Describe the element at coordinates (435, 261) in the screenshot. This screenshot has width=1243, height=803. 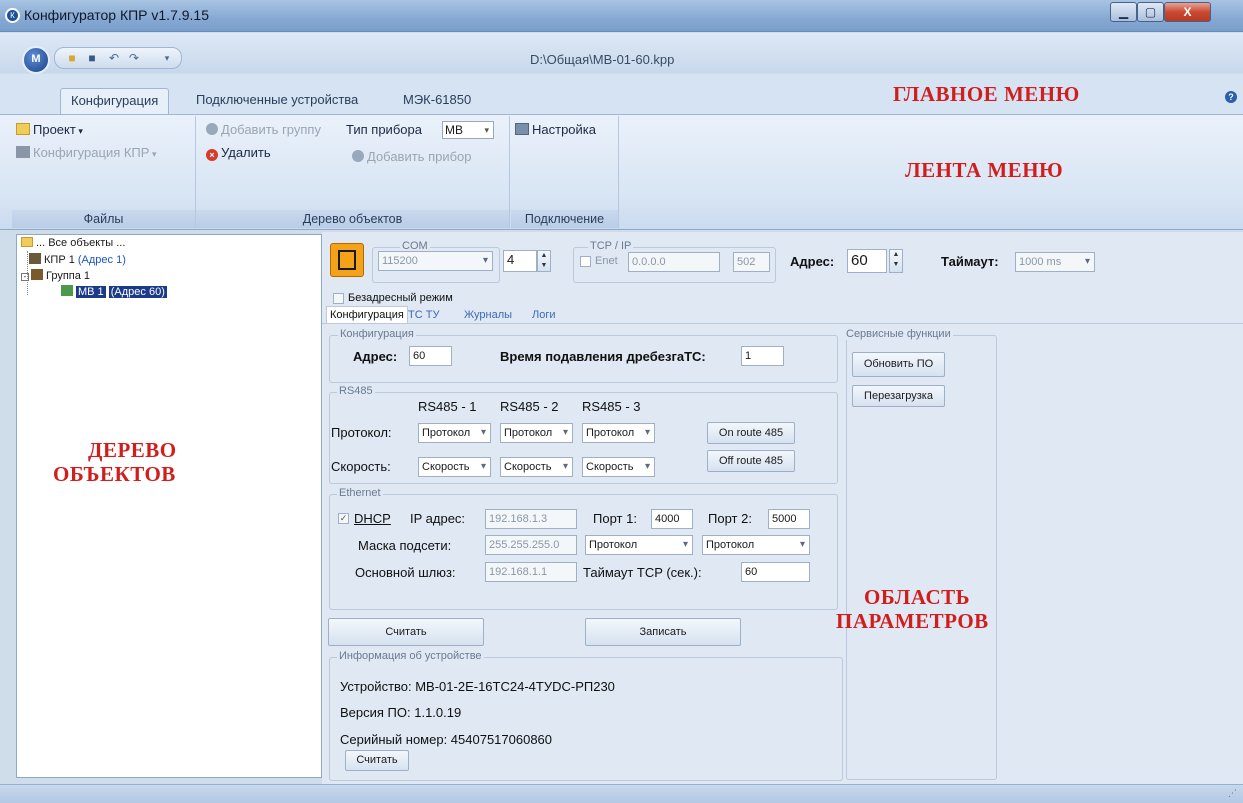
I see `com-speed-select: 115200` at that location.